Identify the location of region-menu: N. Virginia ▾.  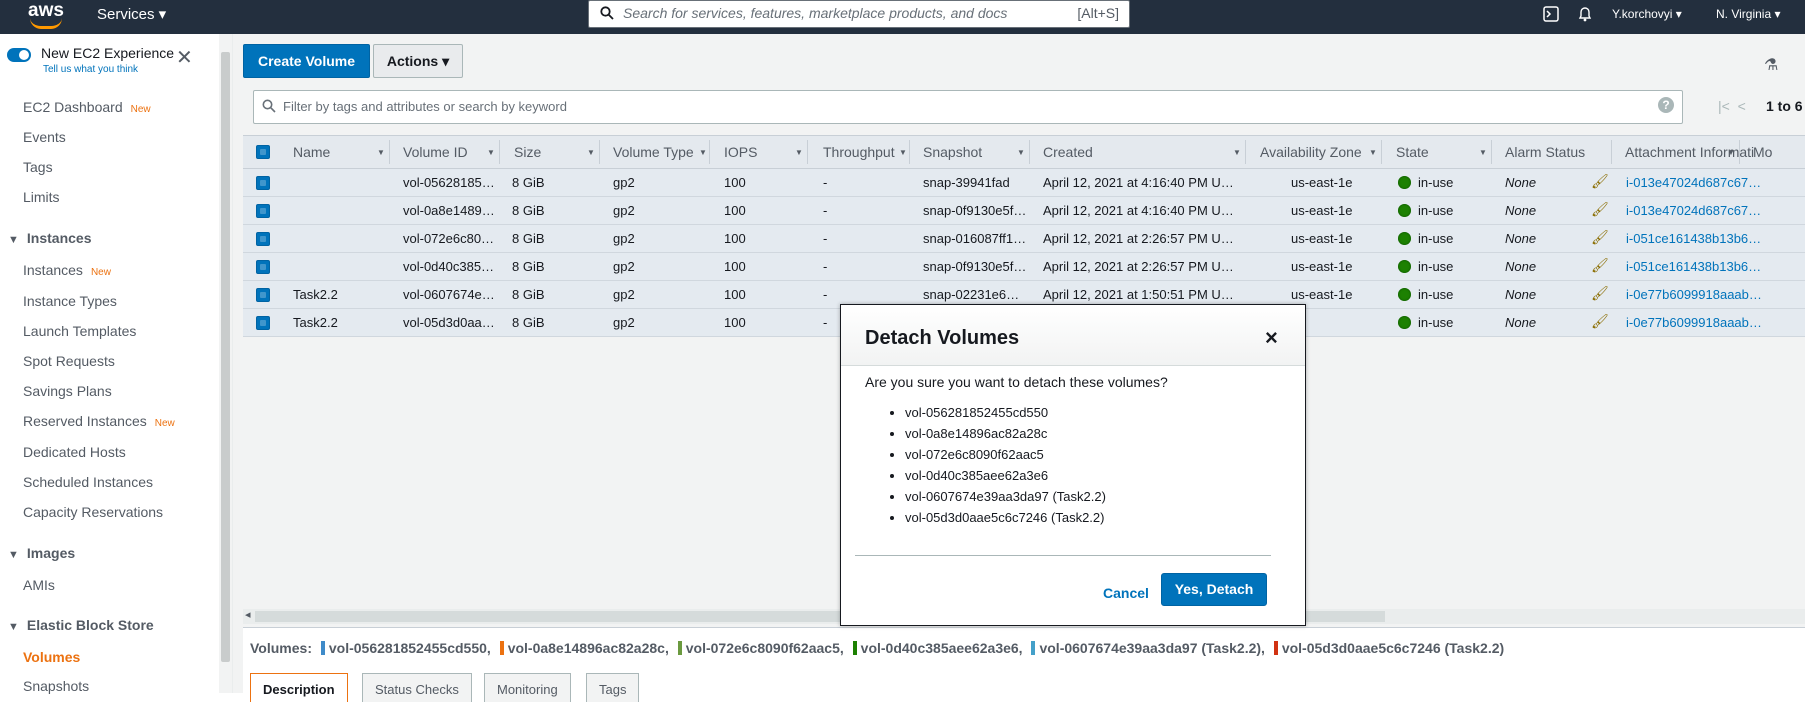
(1748, 14).